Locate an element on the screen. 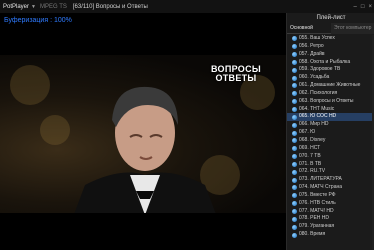  list-item: 068. Disney is located at coordinates (330, 141).